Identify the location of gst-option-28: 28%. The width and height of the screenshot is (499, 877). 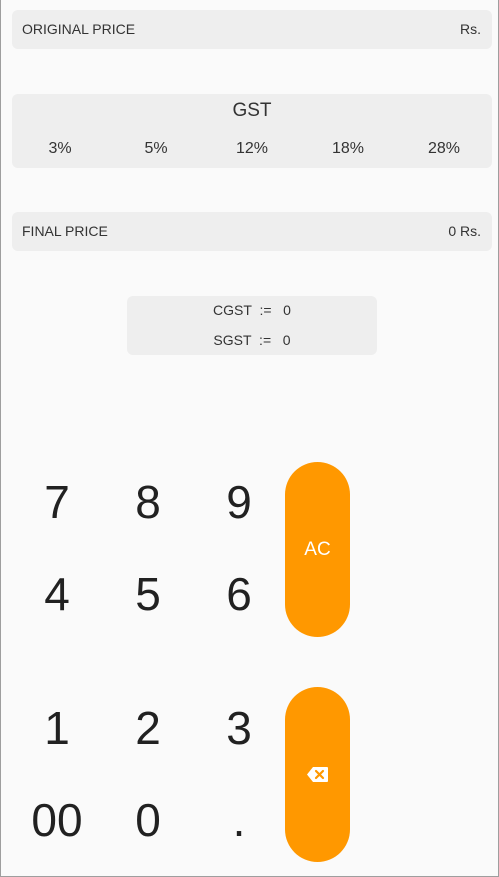
(444, 149).